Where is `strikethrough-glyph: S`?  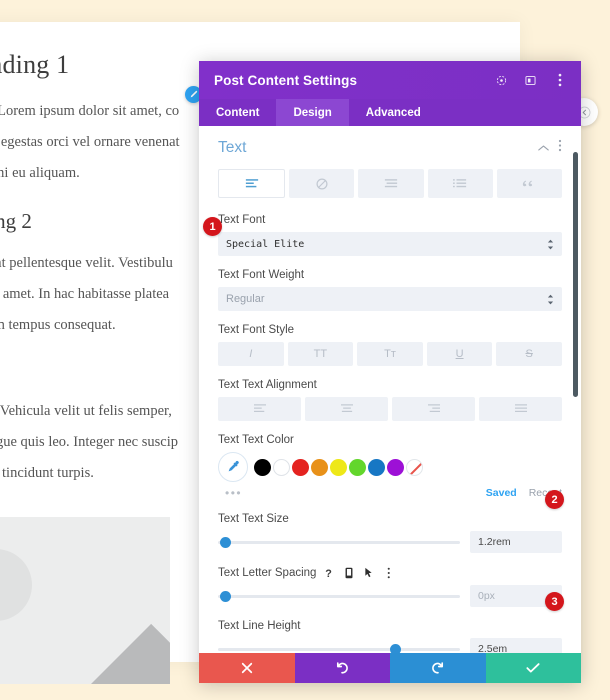
strikethrough-glyph: S is located at coordinates (529, 354).